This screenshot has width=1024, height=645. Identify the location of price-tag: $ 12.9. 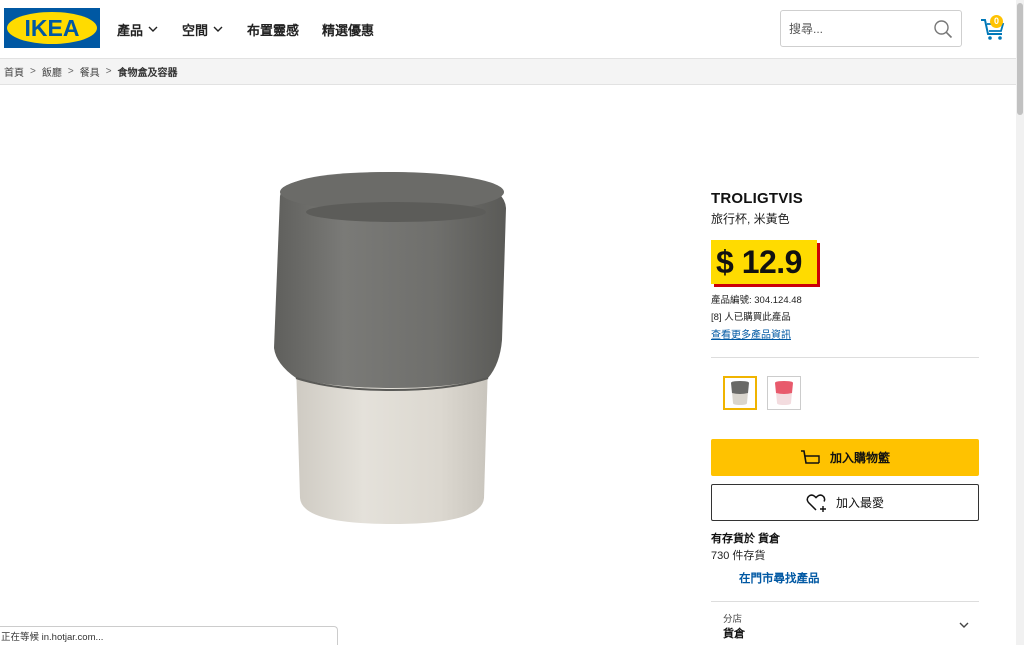
(764, 262).